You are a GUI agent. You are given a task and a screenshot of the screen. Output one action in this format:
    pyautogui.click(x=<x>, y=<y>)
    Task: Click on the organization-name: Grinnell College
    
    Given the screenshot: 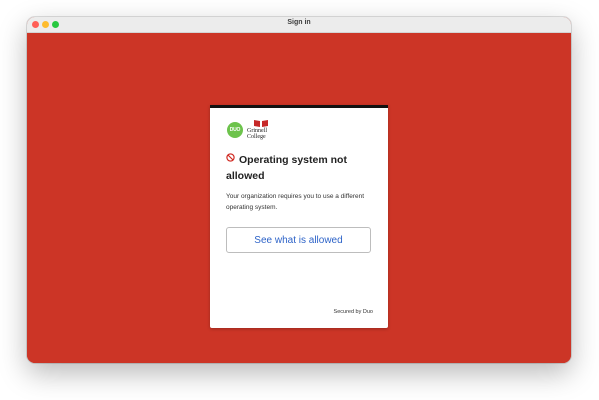 What is the action you would take?
    pyautogui.click(x=257, y=134)
    